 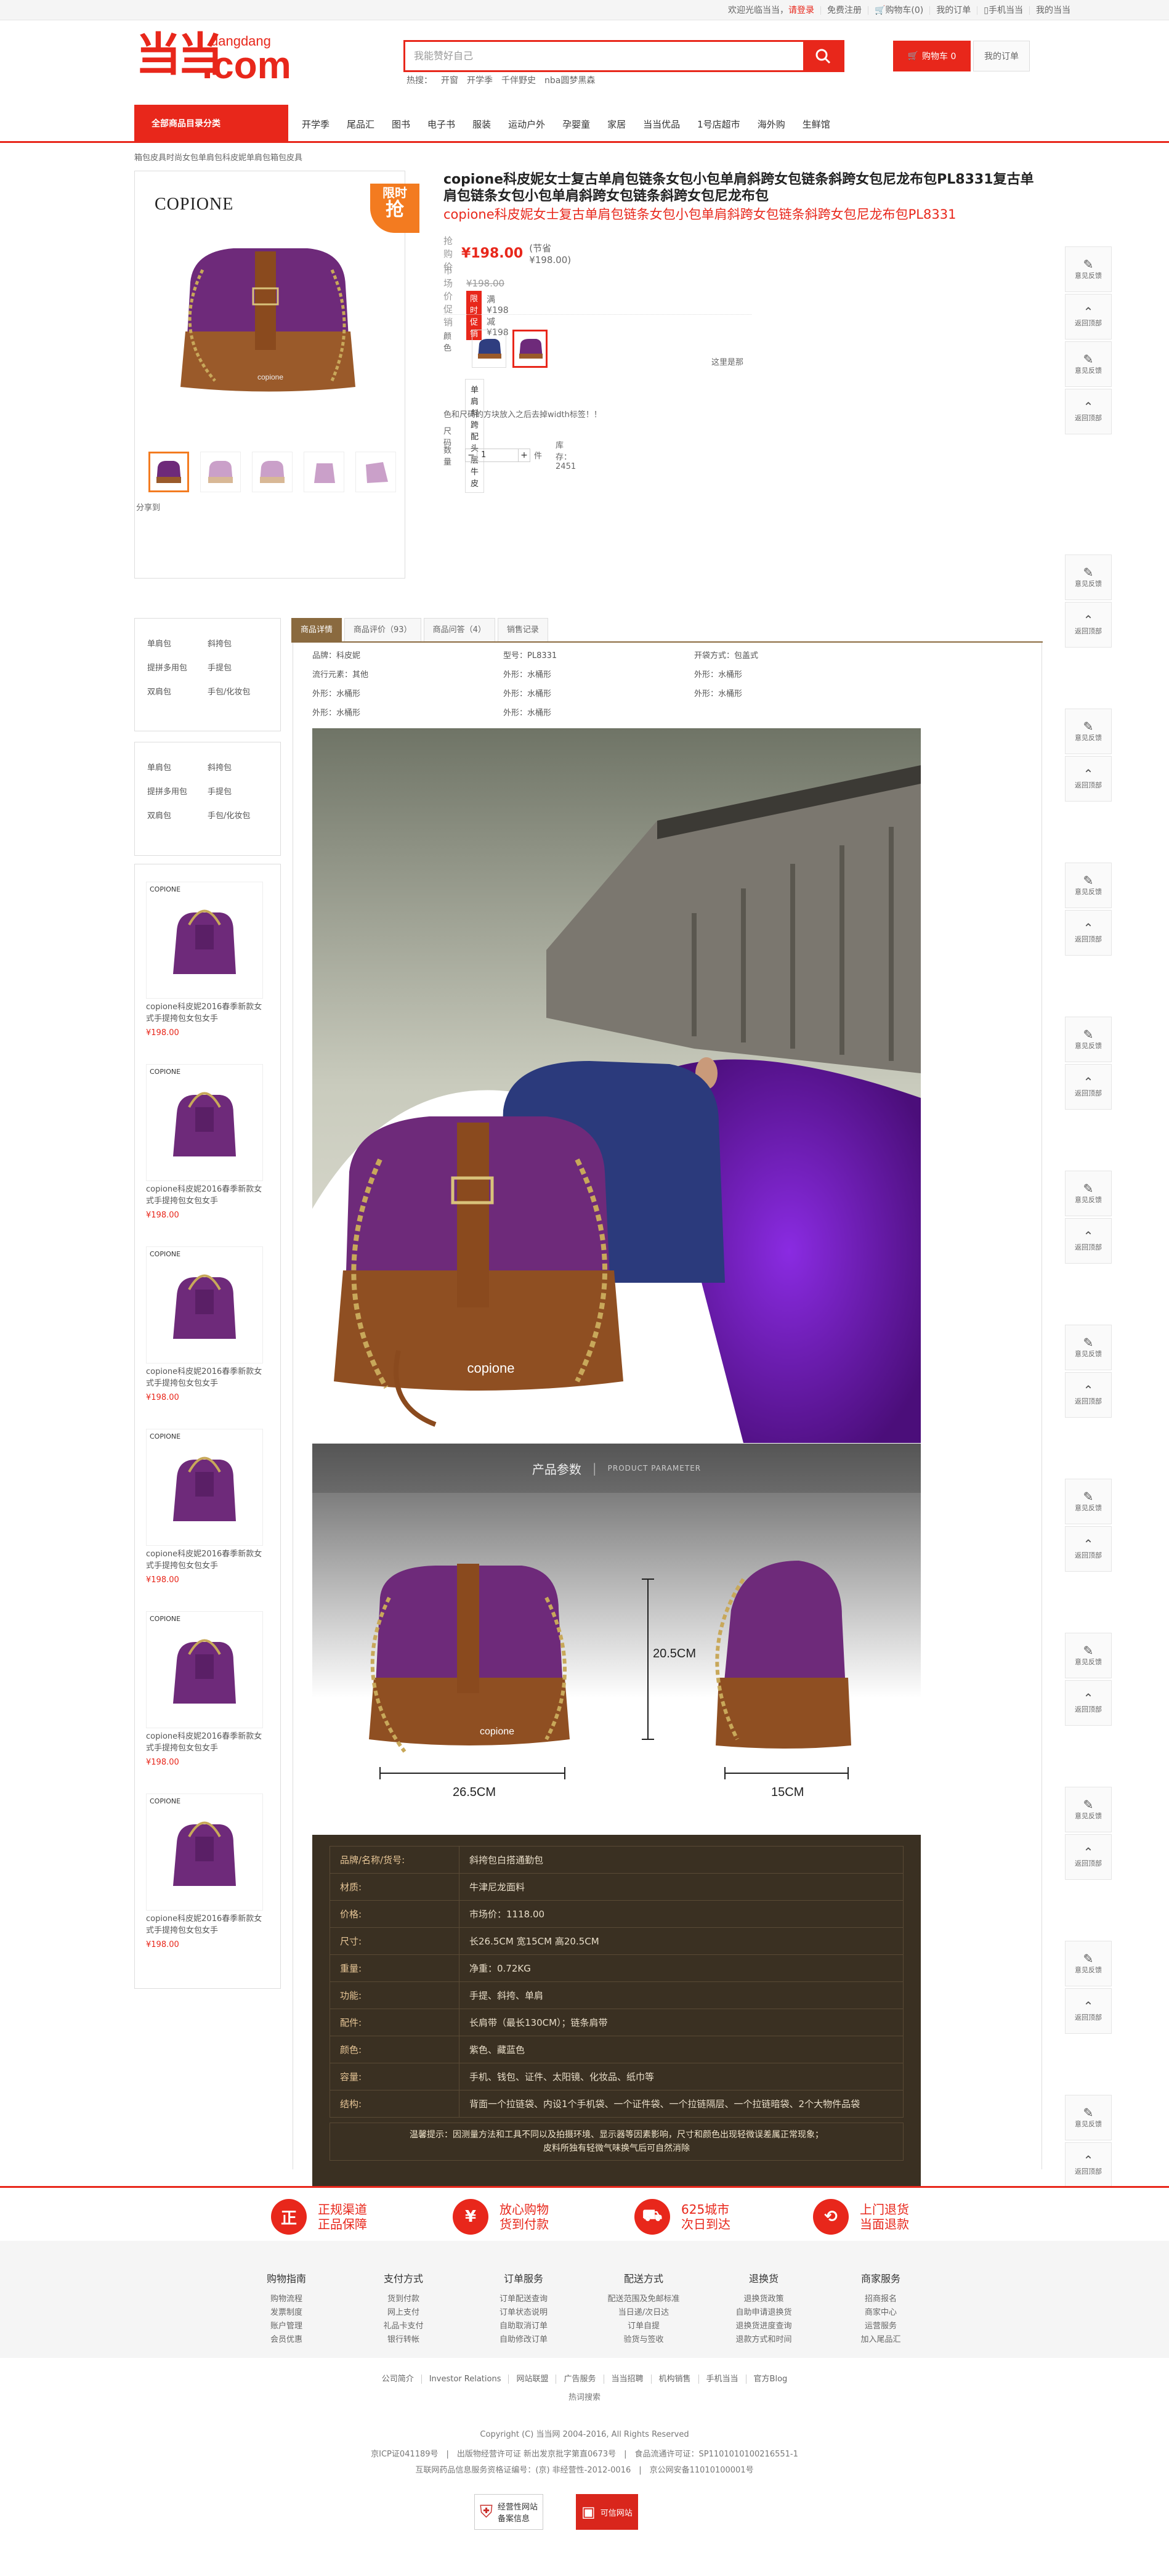 What do you see at coordinates (801, 10) in the screenshot?
I see `login-link: 请登录` at bounding box center [801, 10].